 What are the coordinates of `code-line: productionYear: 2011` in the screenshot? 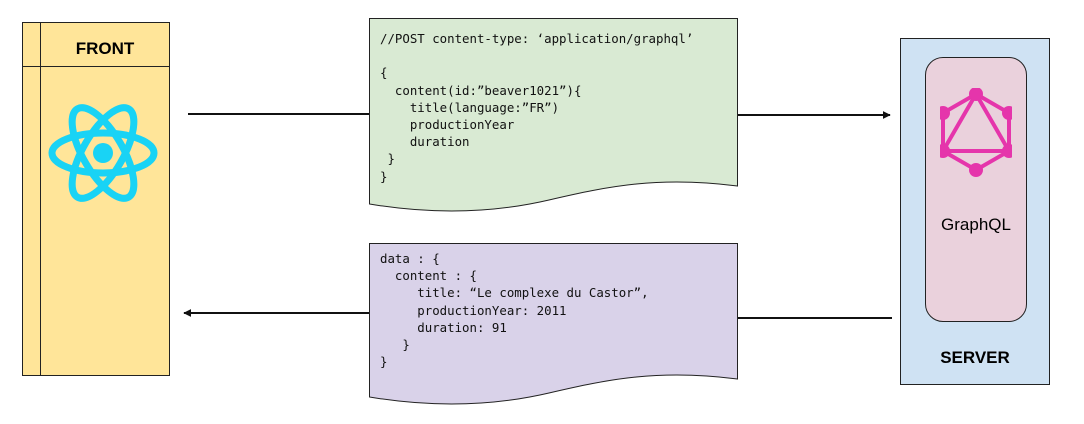 It's located at (473, 310).